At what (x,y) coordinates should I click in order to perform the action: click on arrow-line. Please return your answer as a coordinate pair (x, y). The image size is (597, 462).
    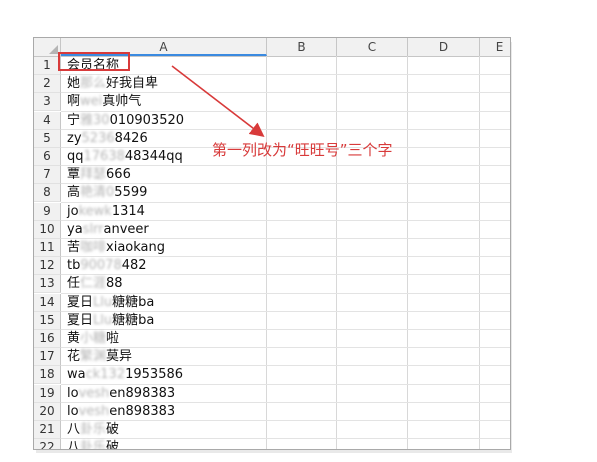
    Looking at the image, I should click on (218, 101).